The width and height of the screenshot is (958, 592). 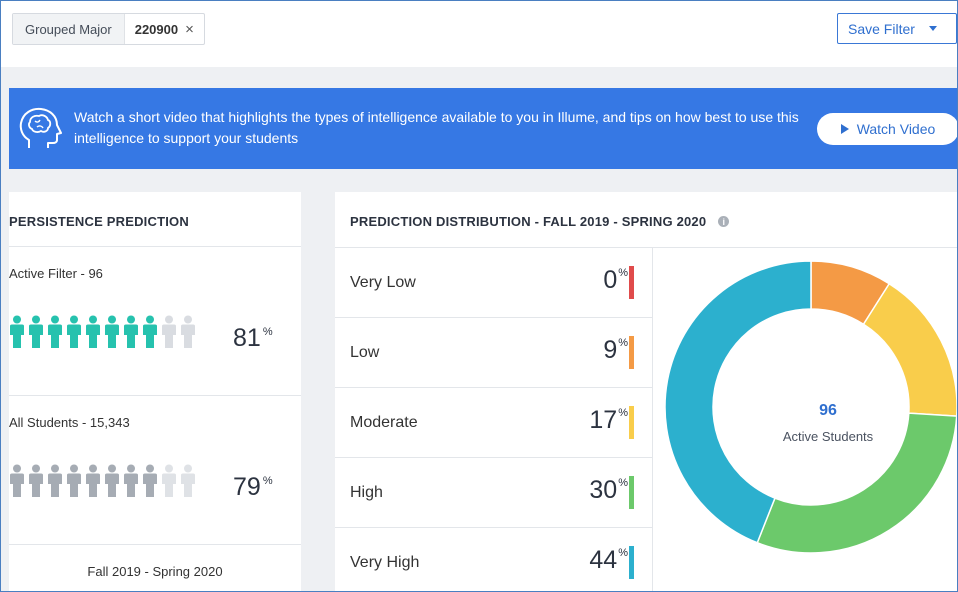 I want to click on save-filter-button: Save Filter, so click(x=897, y=28).